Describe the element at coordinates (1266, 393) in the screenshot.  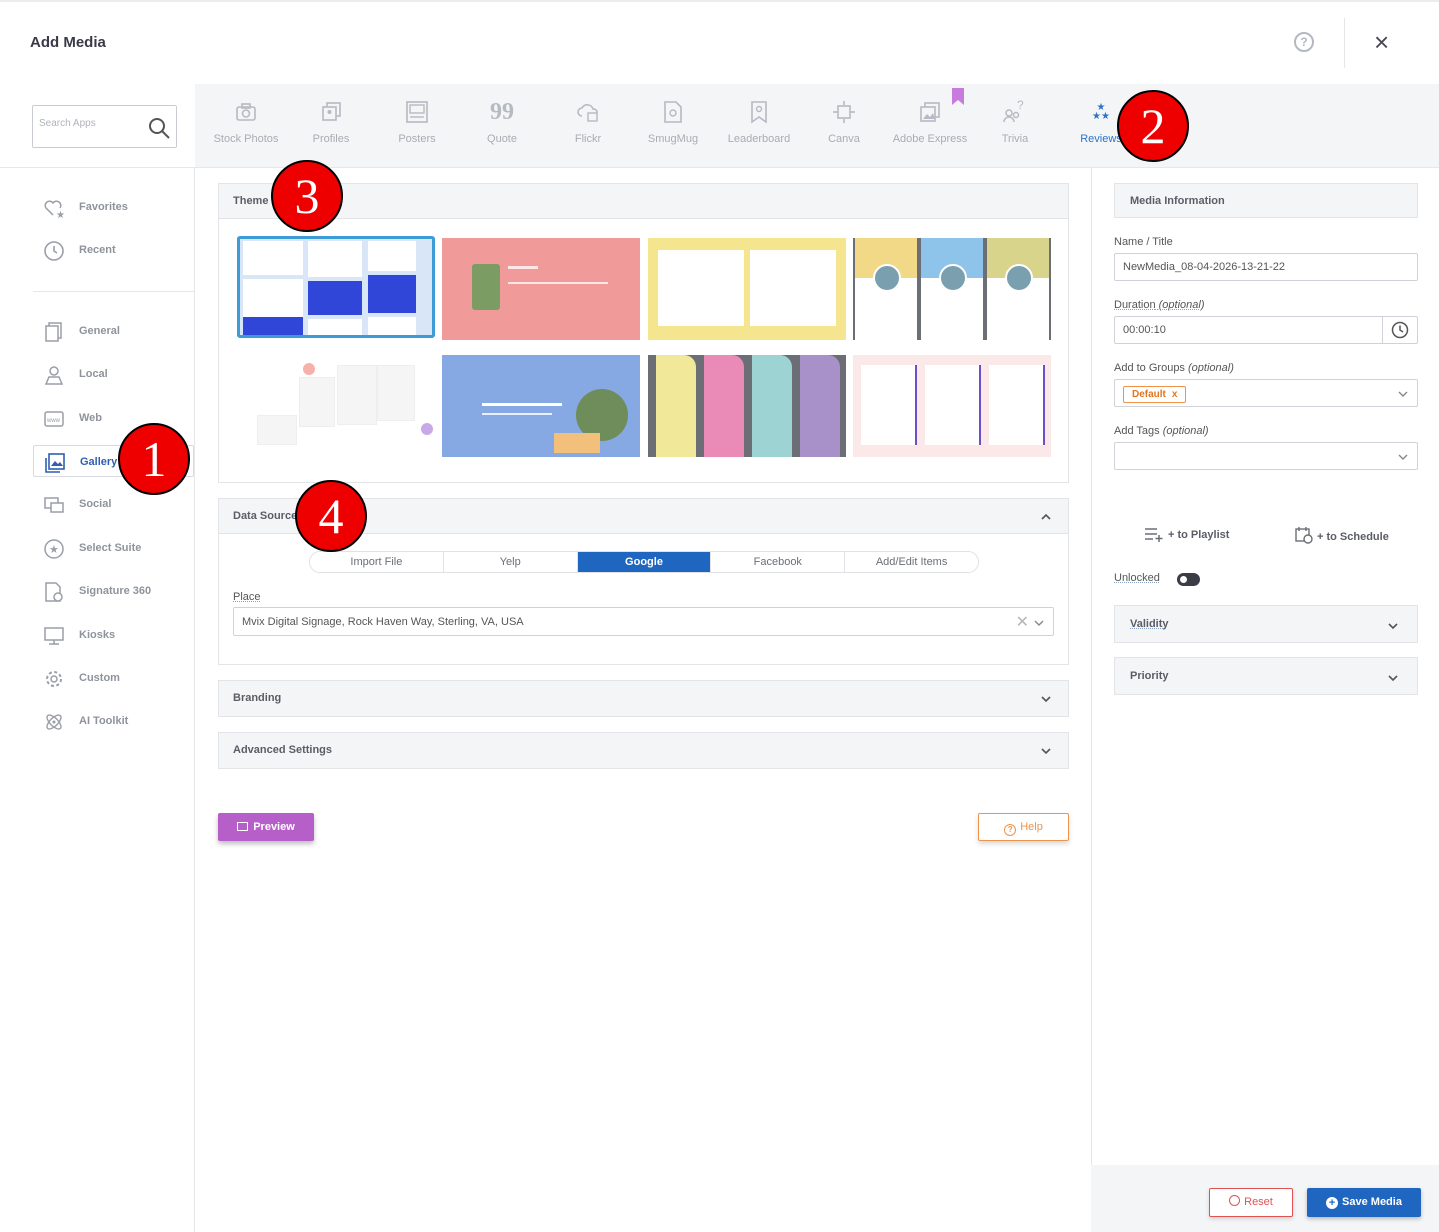
I see `groups-select: Default x` at that location.